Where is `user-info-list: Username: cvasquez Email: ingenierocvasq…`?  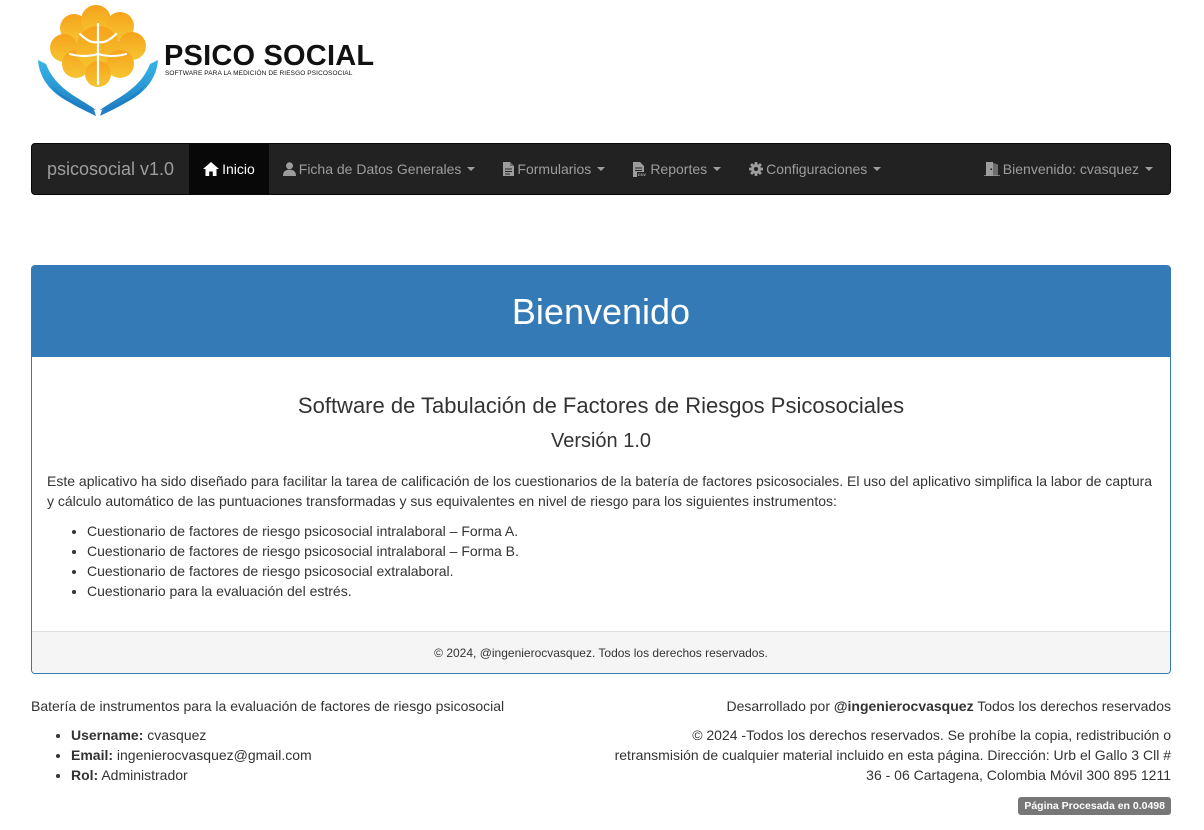
user-info-list: Username: cvasquez Email: ingenierocvasq… is located at coordinates (311, 755).